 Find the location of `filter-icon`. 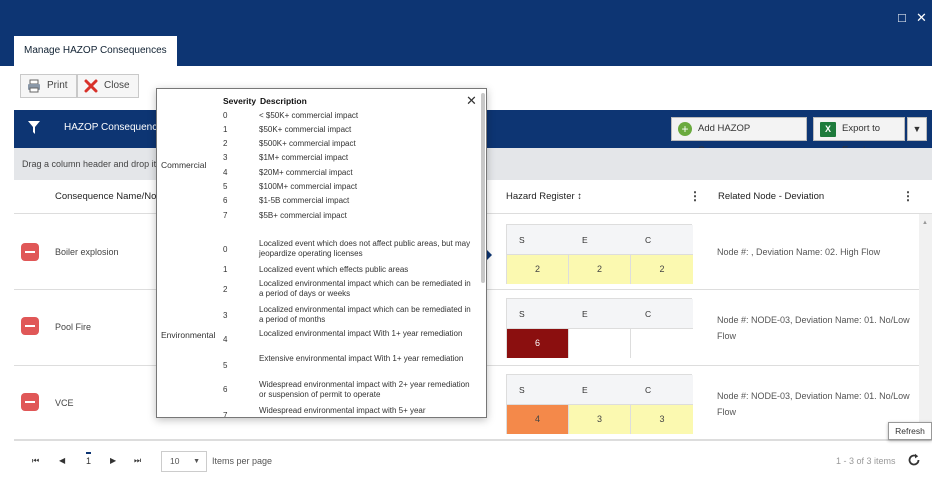

filter-icon is located at coordinates (34, 128).